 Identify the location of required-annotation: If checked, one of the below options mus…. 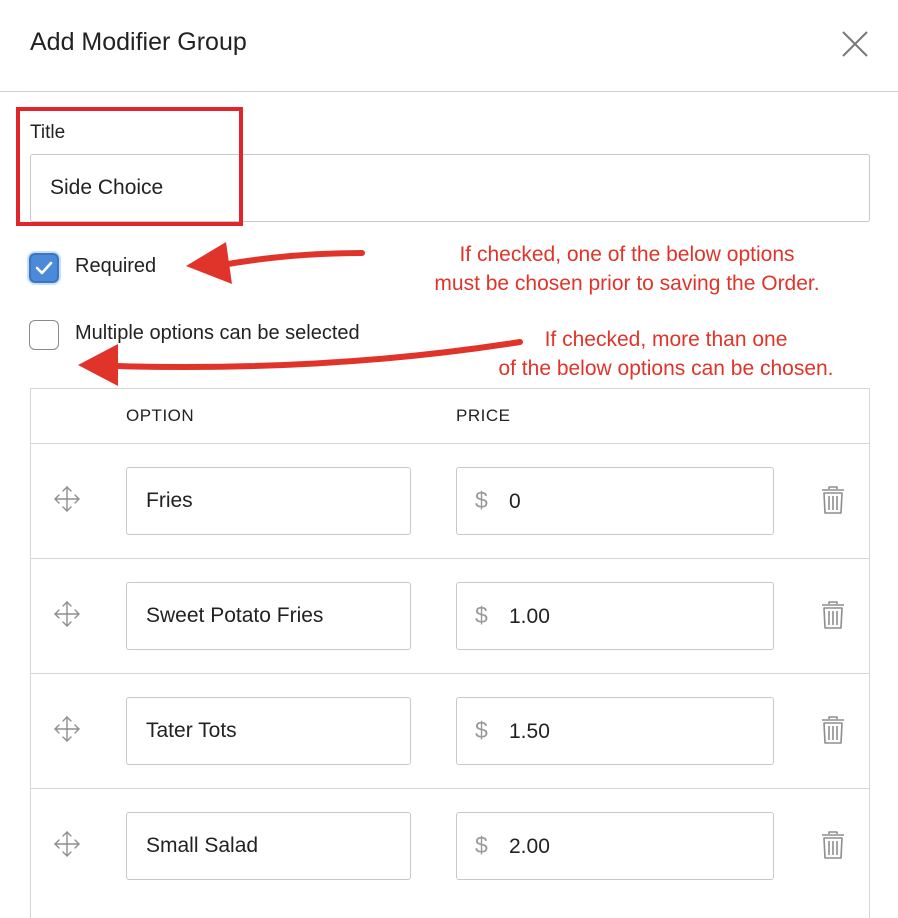
(627, 269).